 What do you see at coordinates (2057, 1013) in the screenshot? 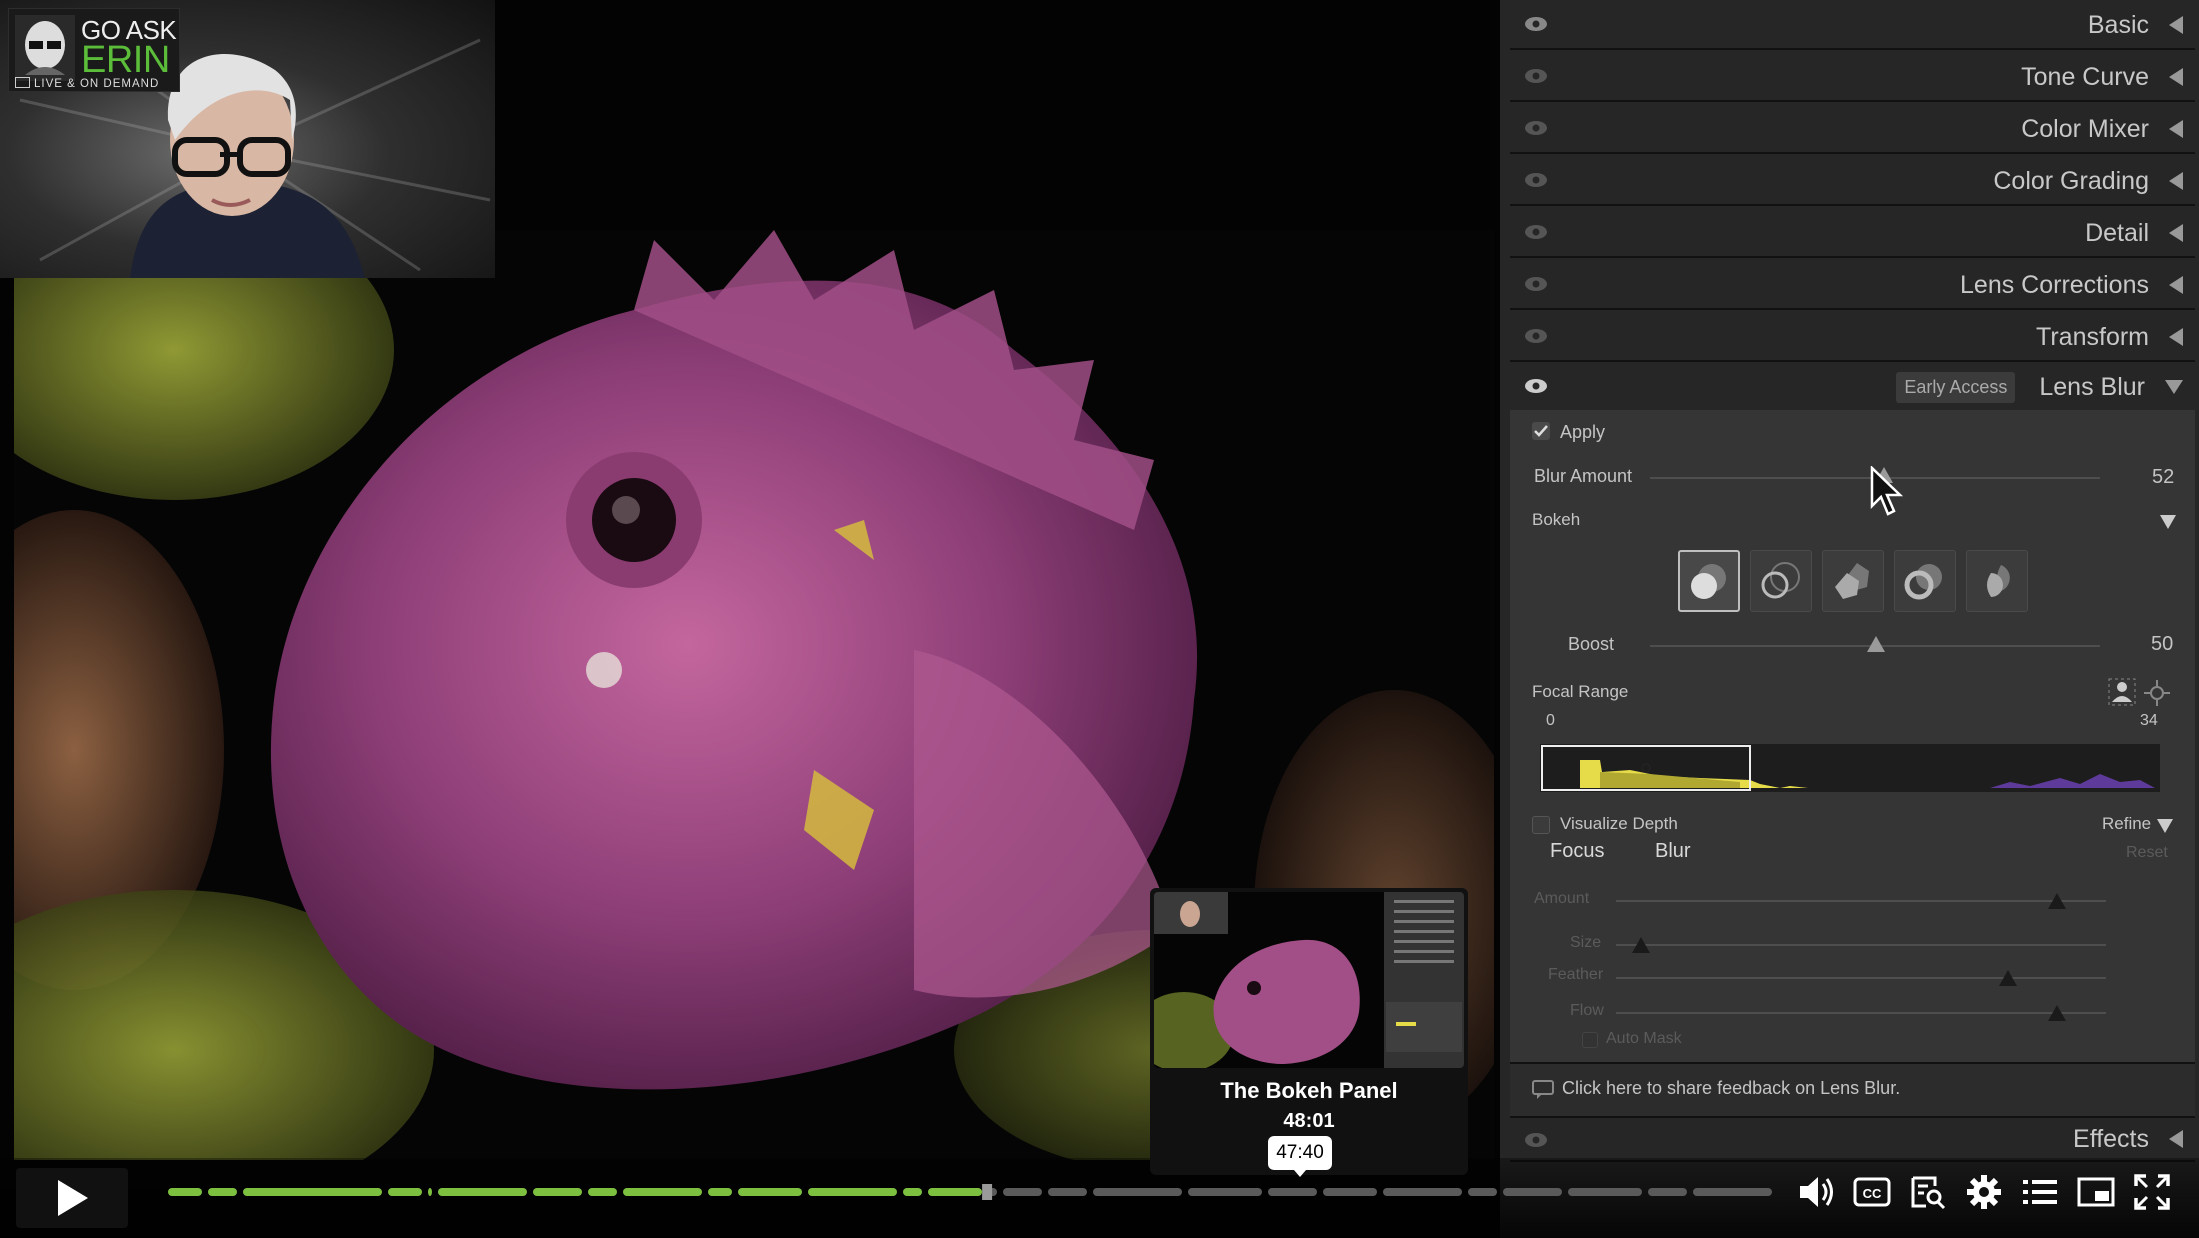
I see `refine-flow-thumb` at bounding box center [2057, 1013].